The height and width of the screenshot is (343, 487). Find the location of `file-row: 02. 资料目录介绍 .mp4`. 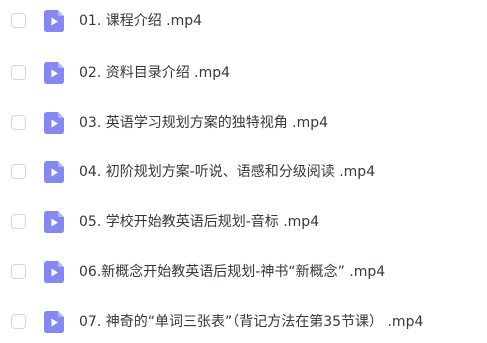

file-row: 02. 资料目录介绍 .mp4 is located at coordinates (243, 74).